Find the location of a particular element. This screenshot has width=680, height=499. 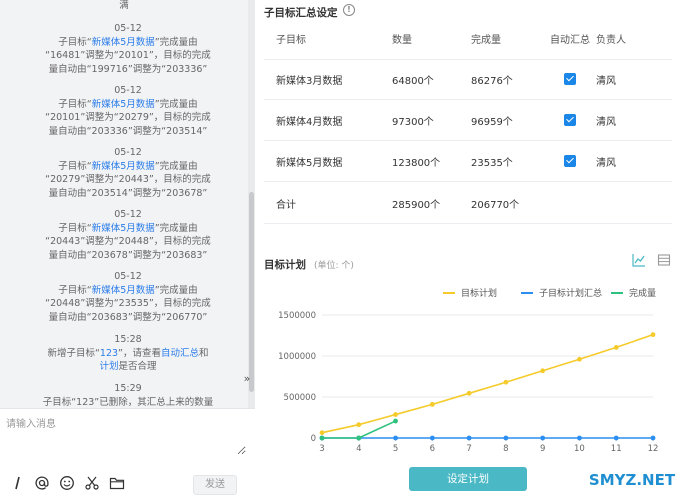

plan-link: 计划 is located at coordinates (108, 366).